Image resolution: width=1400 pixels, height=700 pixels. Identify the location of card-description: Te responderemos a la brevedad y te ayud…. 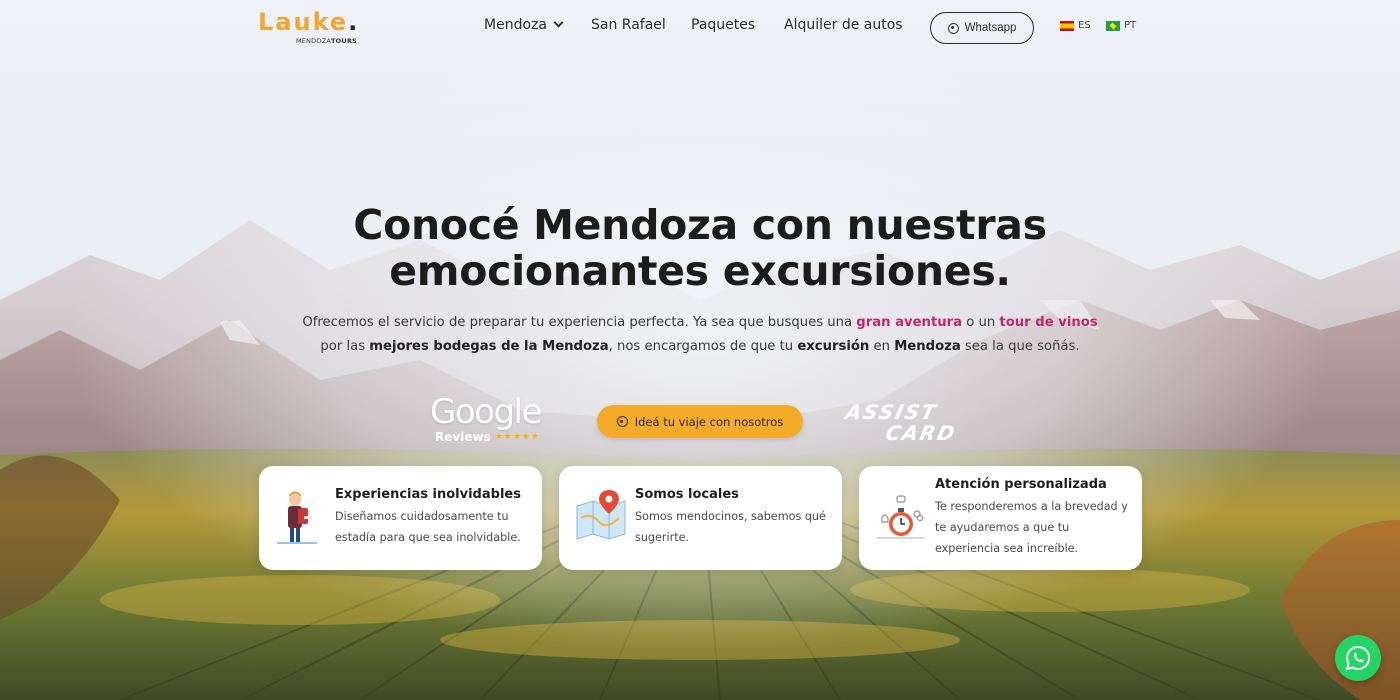
(1031, 527).